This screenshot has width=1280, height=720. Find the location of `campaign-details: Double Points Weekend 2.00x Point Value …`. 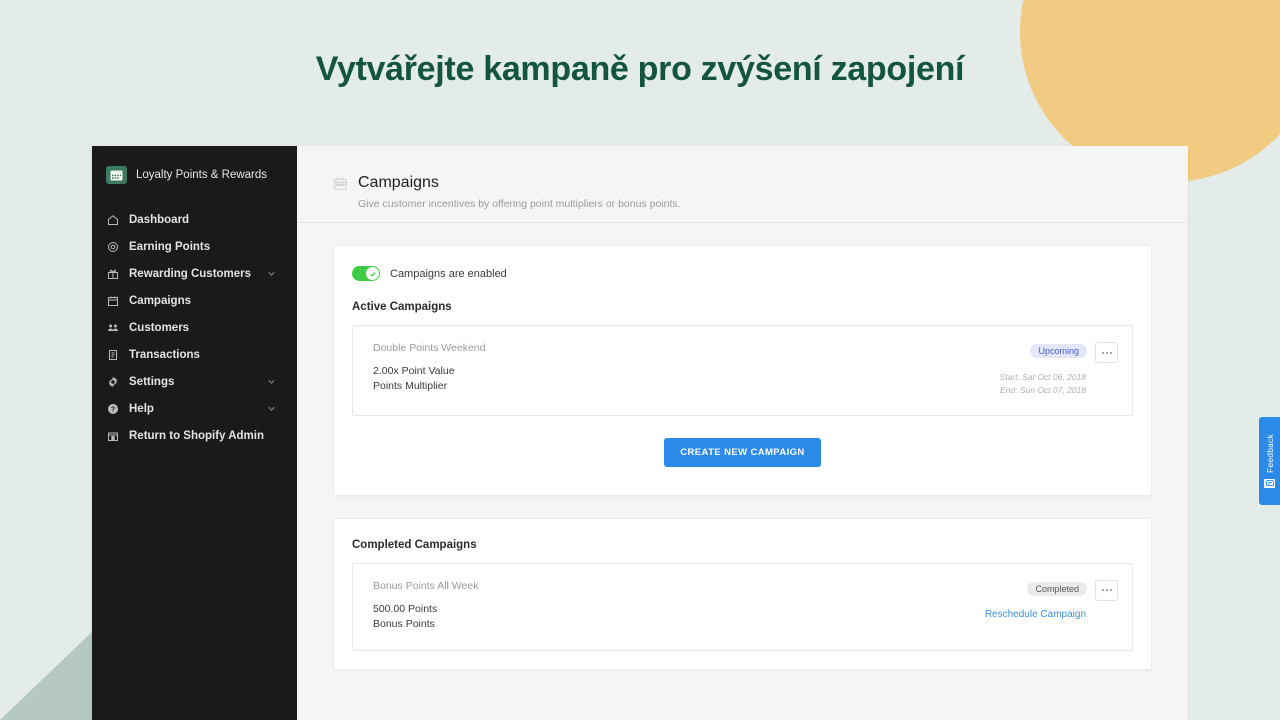

campaign-details: Double Points Weekend 2.00x Point Value … is located at coordinates (429, 369).